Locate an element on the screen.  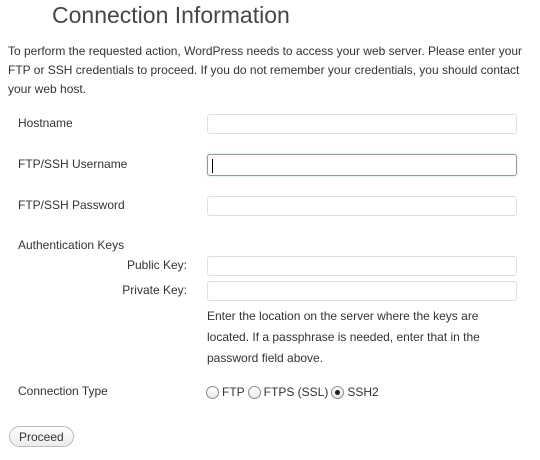
proceed-button: Proceed is located at coordinates (41, 436).